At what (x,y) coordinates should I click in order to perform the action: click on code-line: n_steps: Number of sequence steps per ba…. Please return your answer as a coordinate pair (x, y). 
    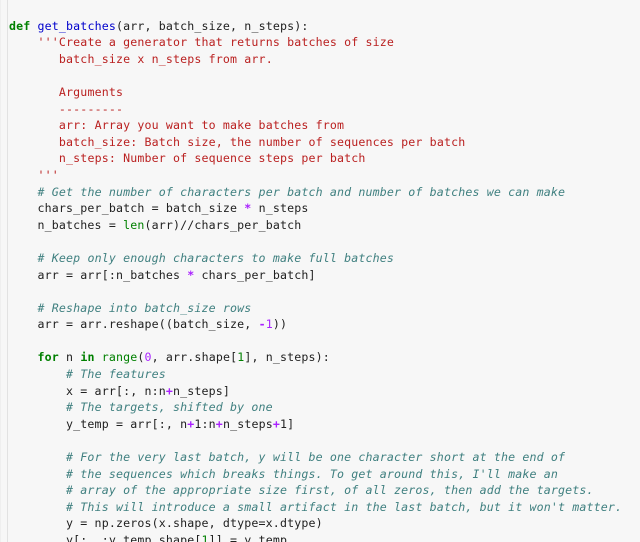
    Looking at the image, I should click on (324, 158).